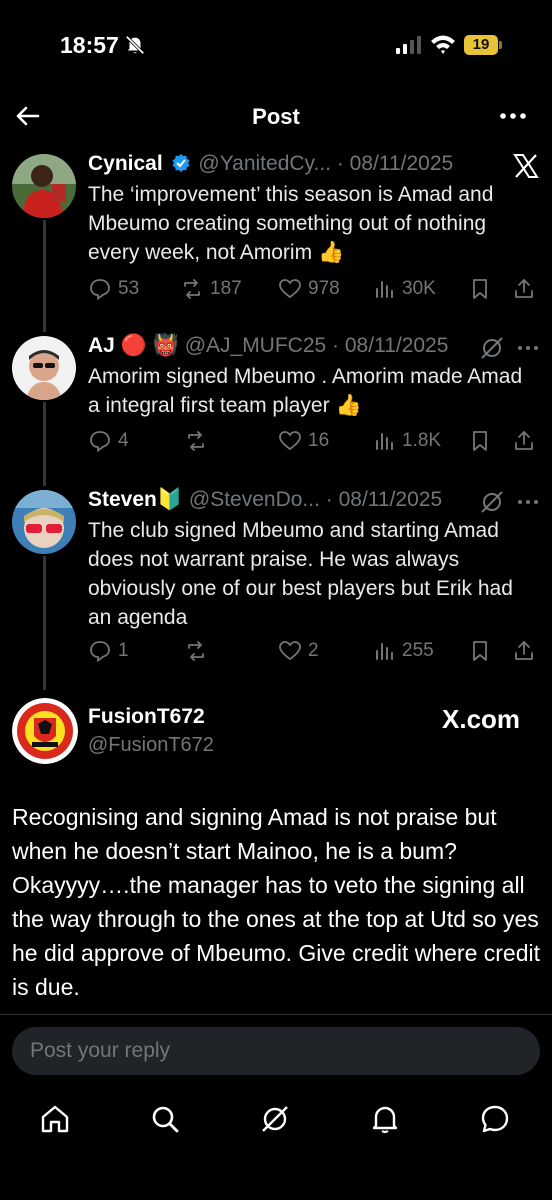 The image size is (552, 1200). What do you see at coordinates (135, 45) in the screenshot?
I see `bell-off-icon` at bounding box center [135, 45].